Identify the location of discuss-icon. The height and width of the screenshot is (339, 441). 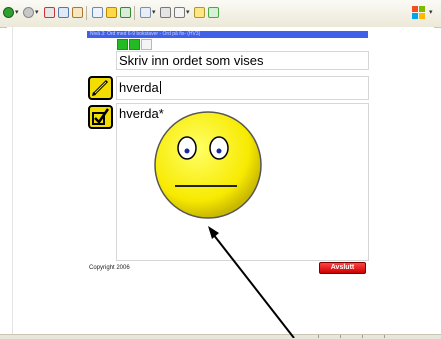
(199, 12).